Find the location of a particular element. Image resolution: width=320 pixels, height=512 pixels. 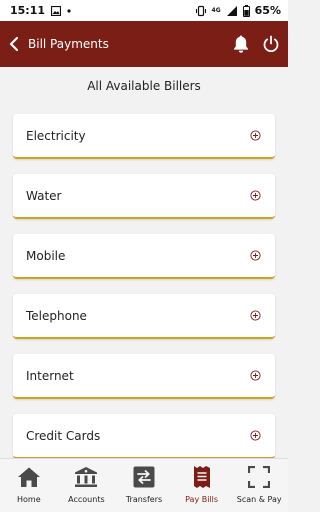

image-notification-icon is located at coordinates (56, 10).